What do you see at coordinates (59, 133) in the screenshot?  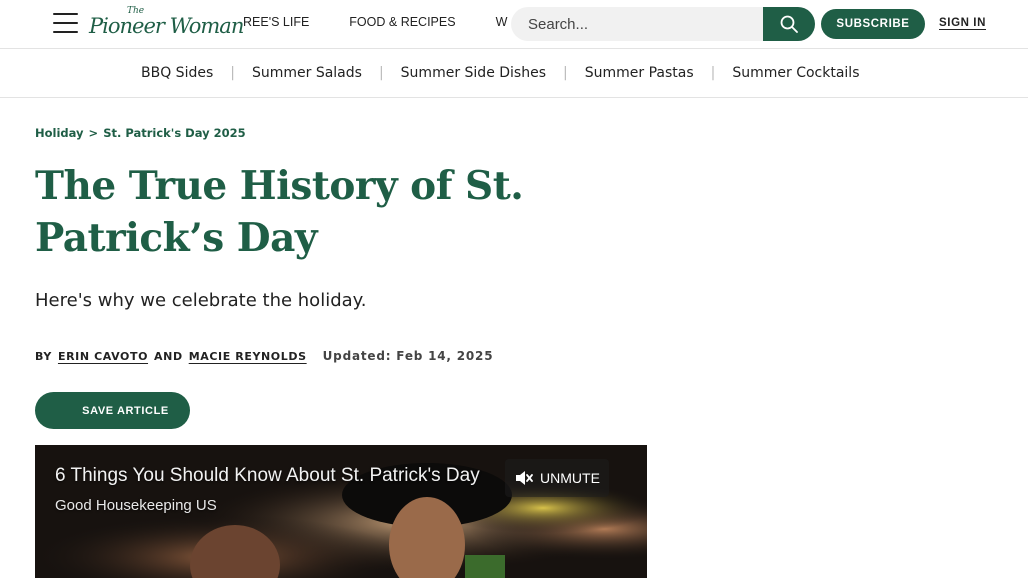 I see `breadcrumb-holiday: Holiday` at bounding box center [59, 133].